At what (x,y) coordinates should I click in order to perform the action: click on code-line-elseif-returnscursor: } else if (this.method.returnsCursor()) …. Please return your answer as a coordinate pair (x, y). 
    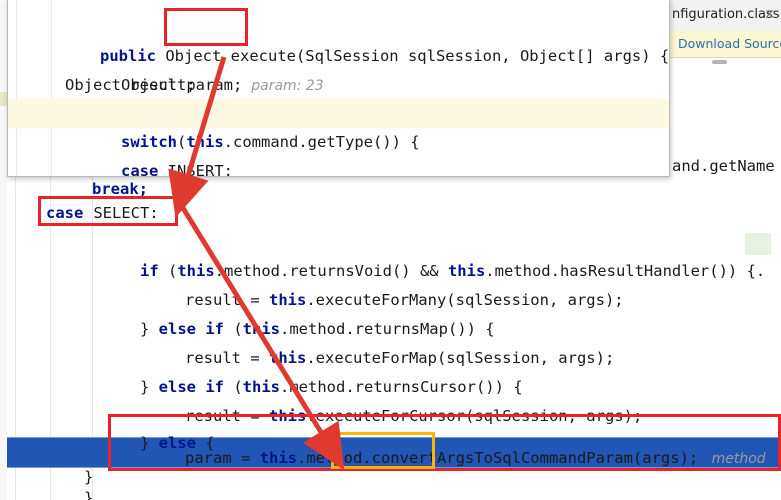
    Looking at the image, I should click on (390, 370).